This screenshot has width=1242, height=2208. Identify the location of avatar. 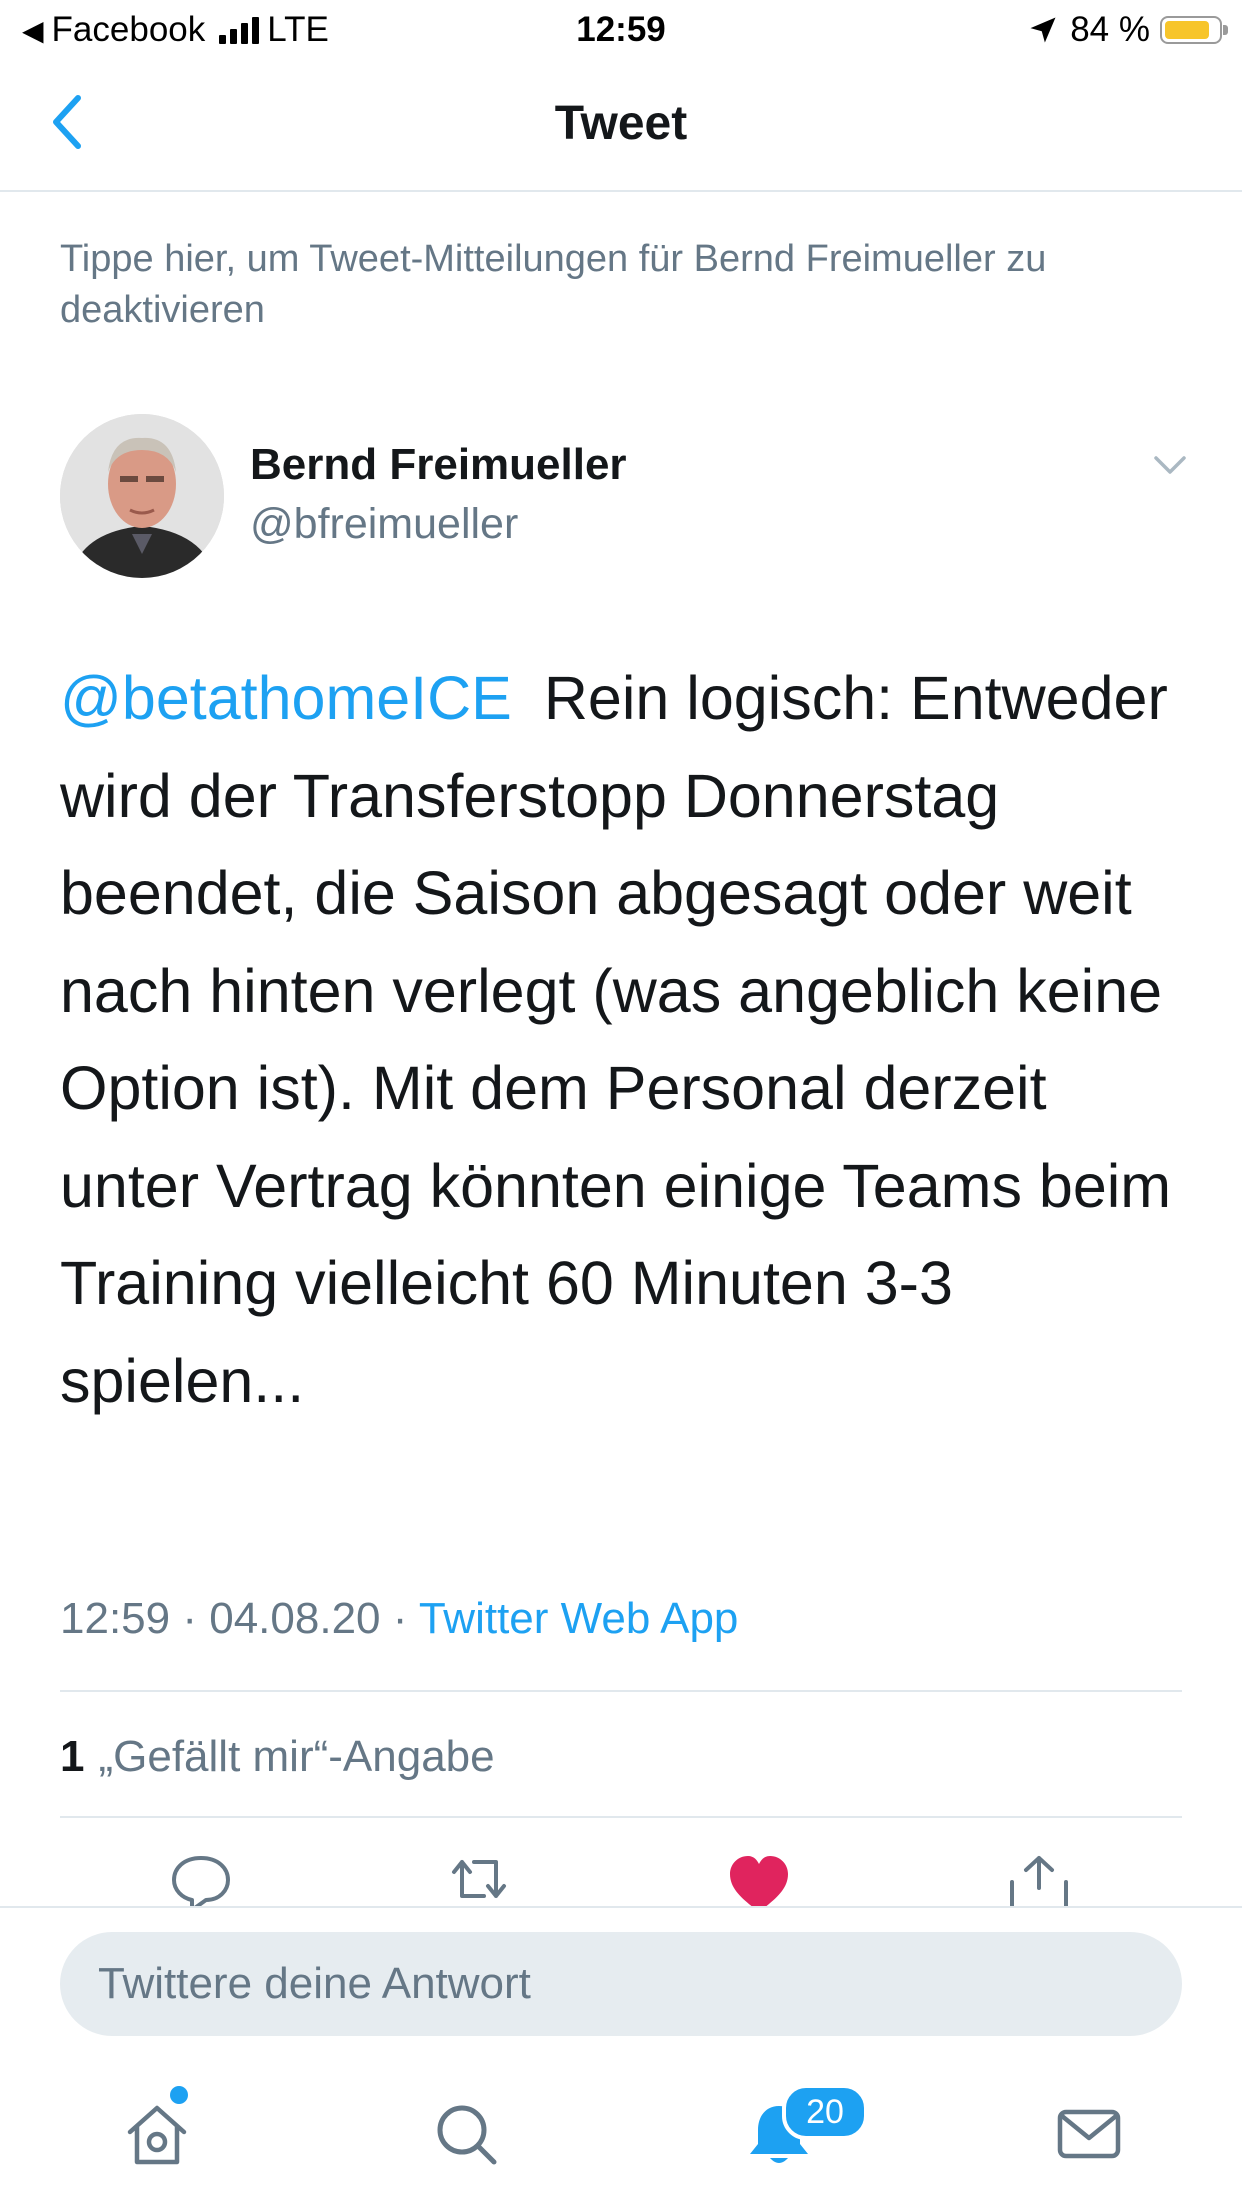
(142, 496).